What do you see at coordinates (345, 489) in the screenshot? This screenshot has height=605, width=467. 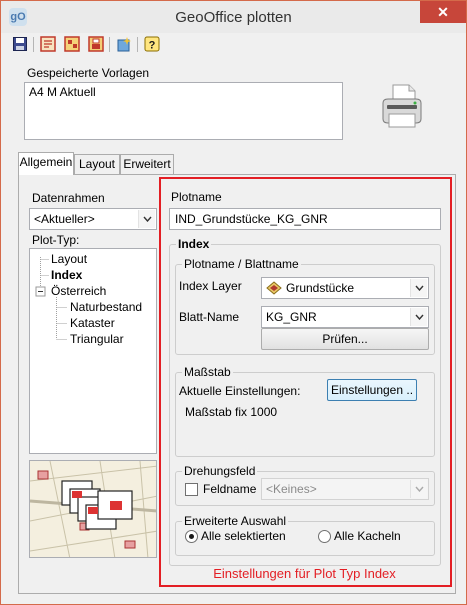 I see `feldname-select: <Keines>` at bounding box center [345, 489].